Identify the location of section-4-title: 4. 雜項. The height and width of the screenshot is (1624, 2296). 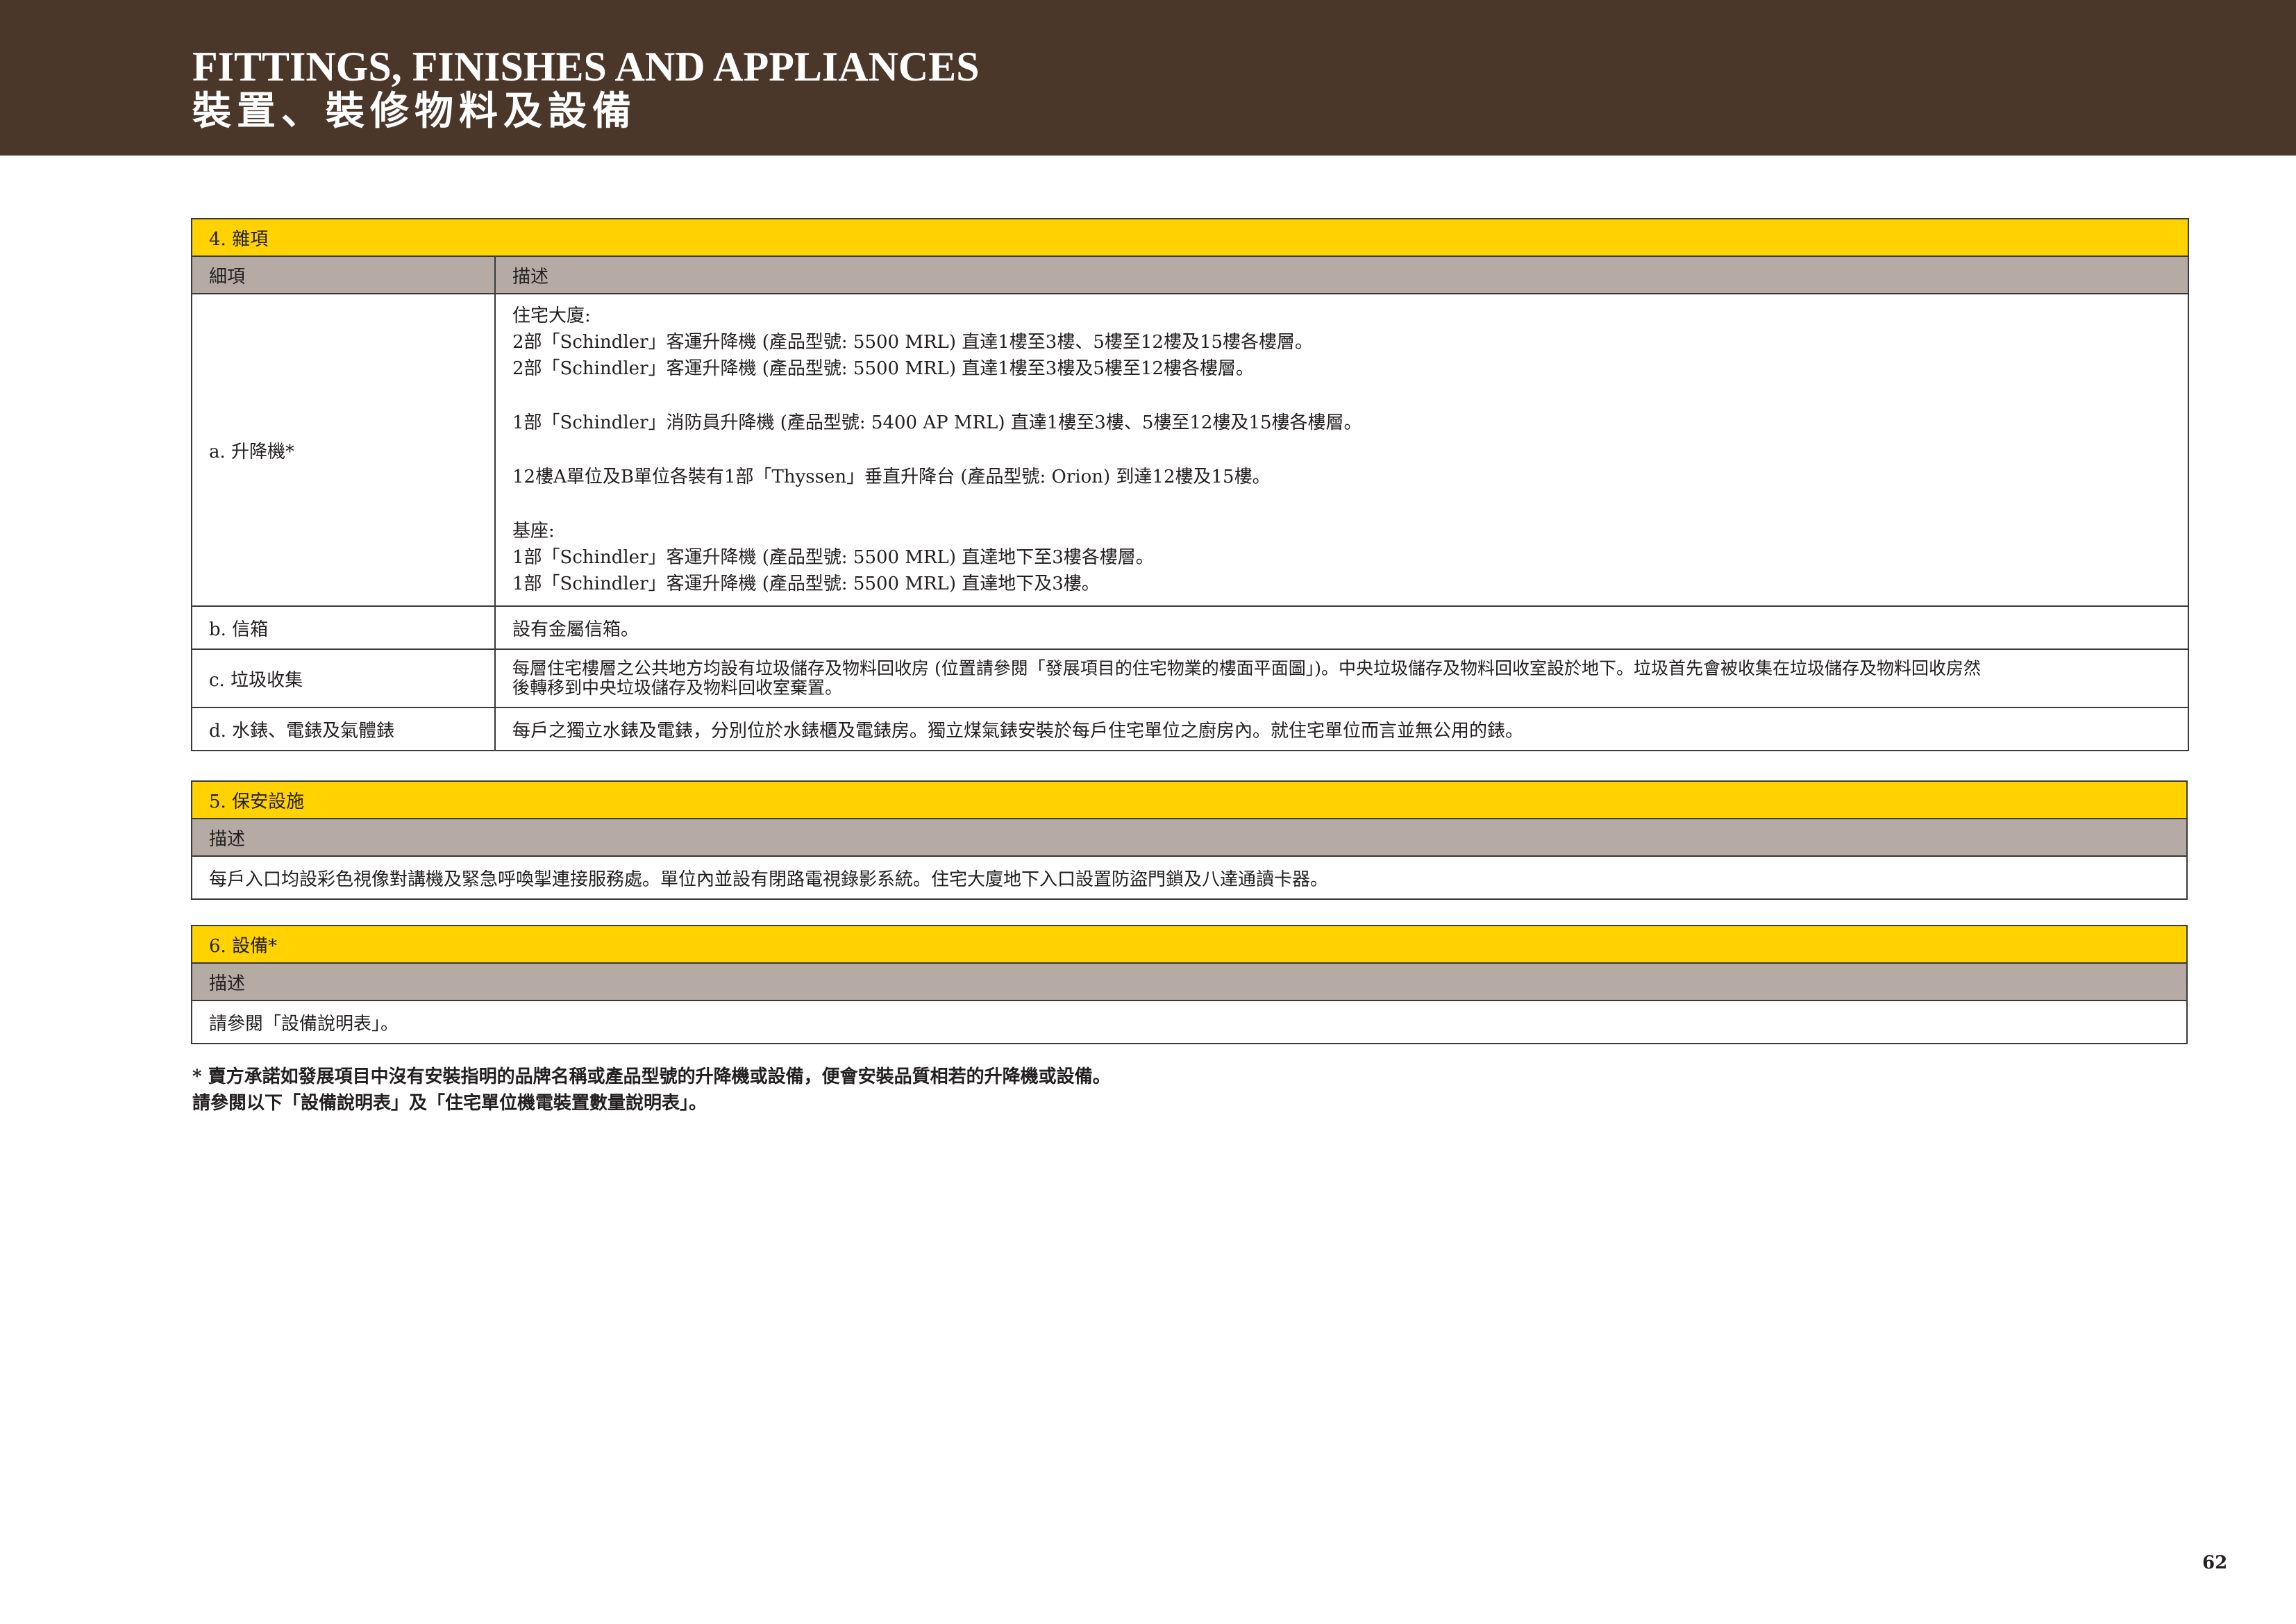
(1190, 238).